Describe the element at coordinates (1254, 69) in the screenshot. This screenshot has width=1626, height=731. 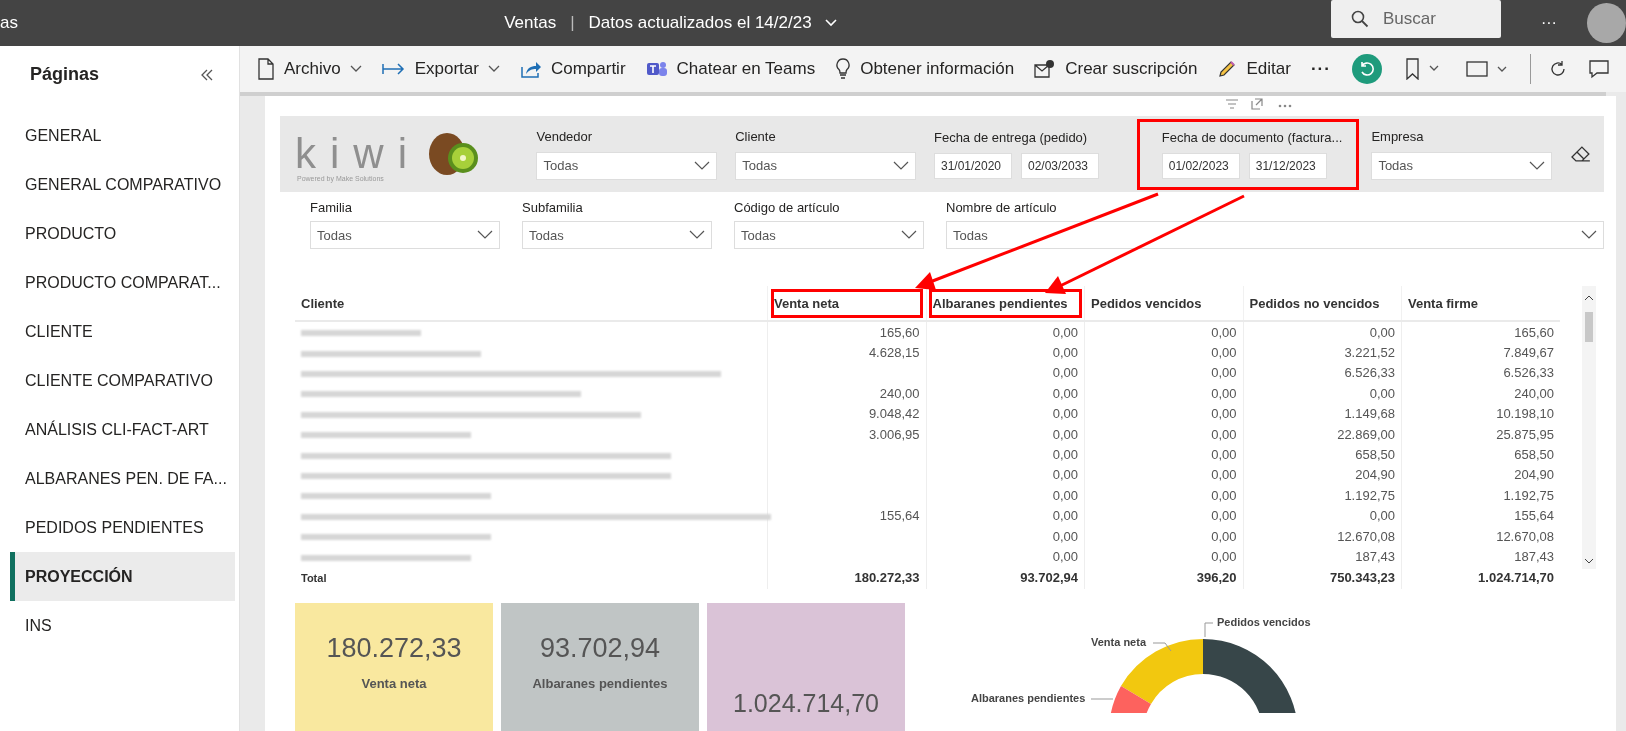
I see `toolbar-button: Editar` at that location.